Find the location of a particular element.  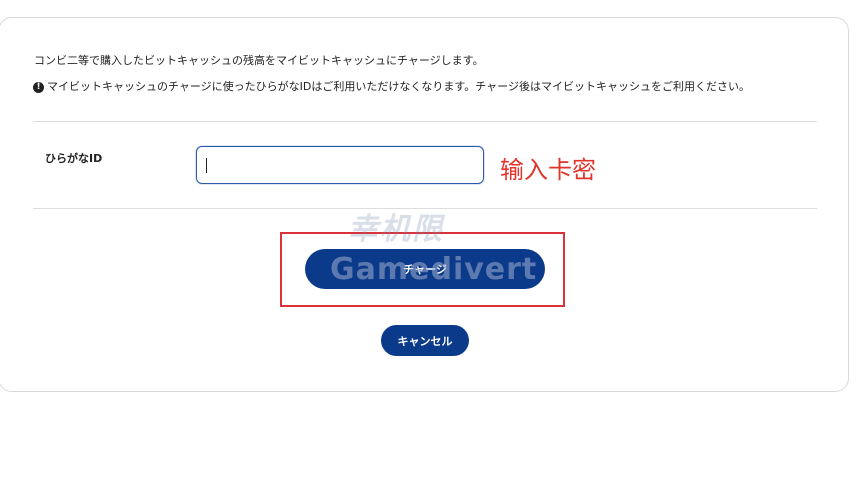

annotation-highlight-box is located at coordinates (422, 269).